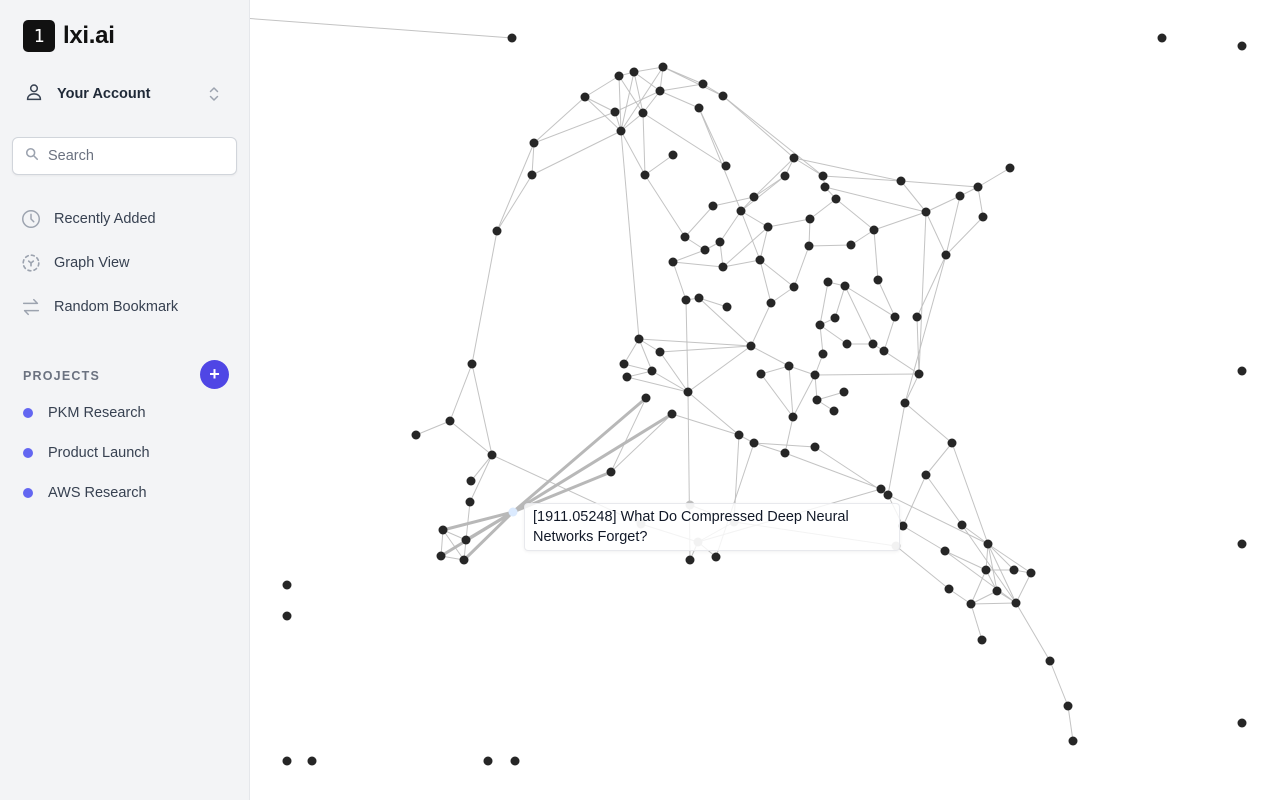  I want to click on search-input, so click(138, 156).